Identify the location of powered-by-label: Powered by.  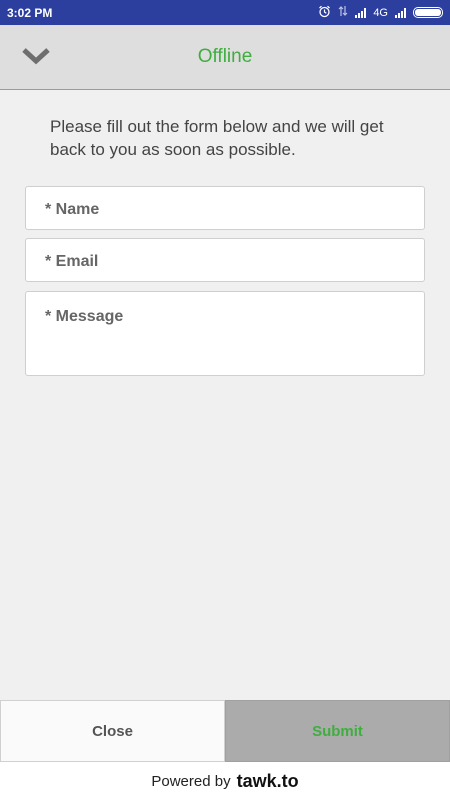
(191, 781).